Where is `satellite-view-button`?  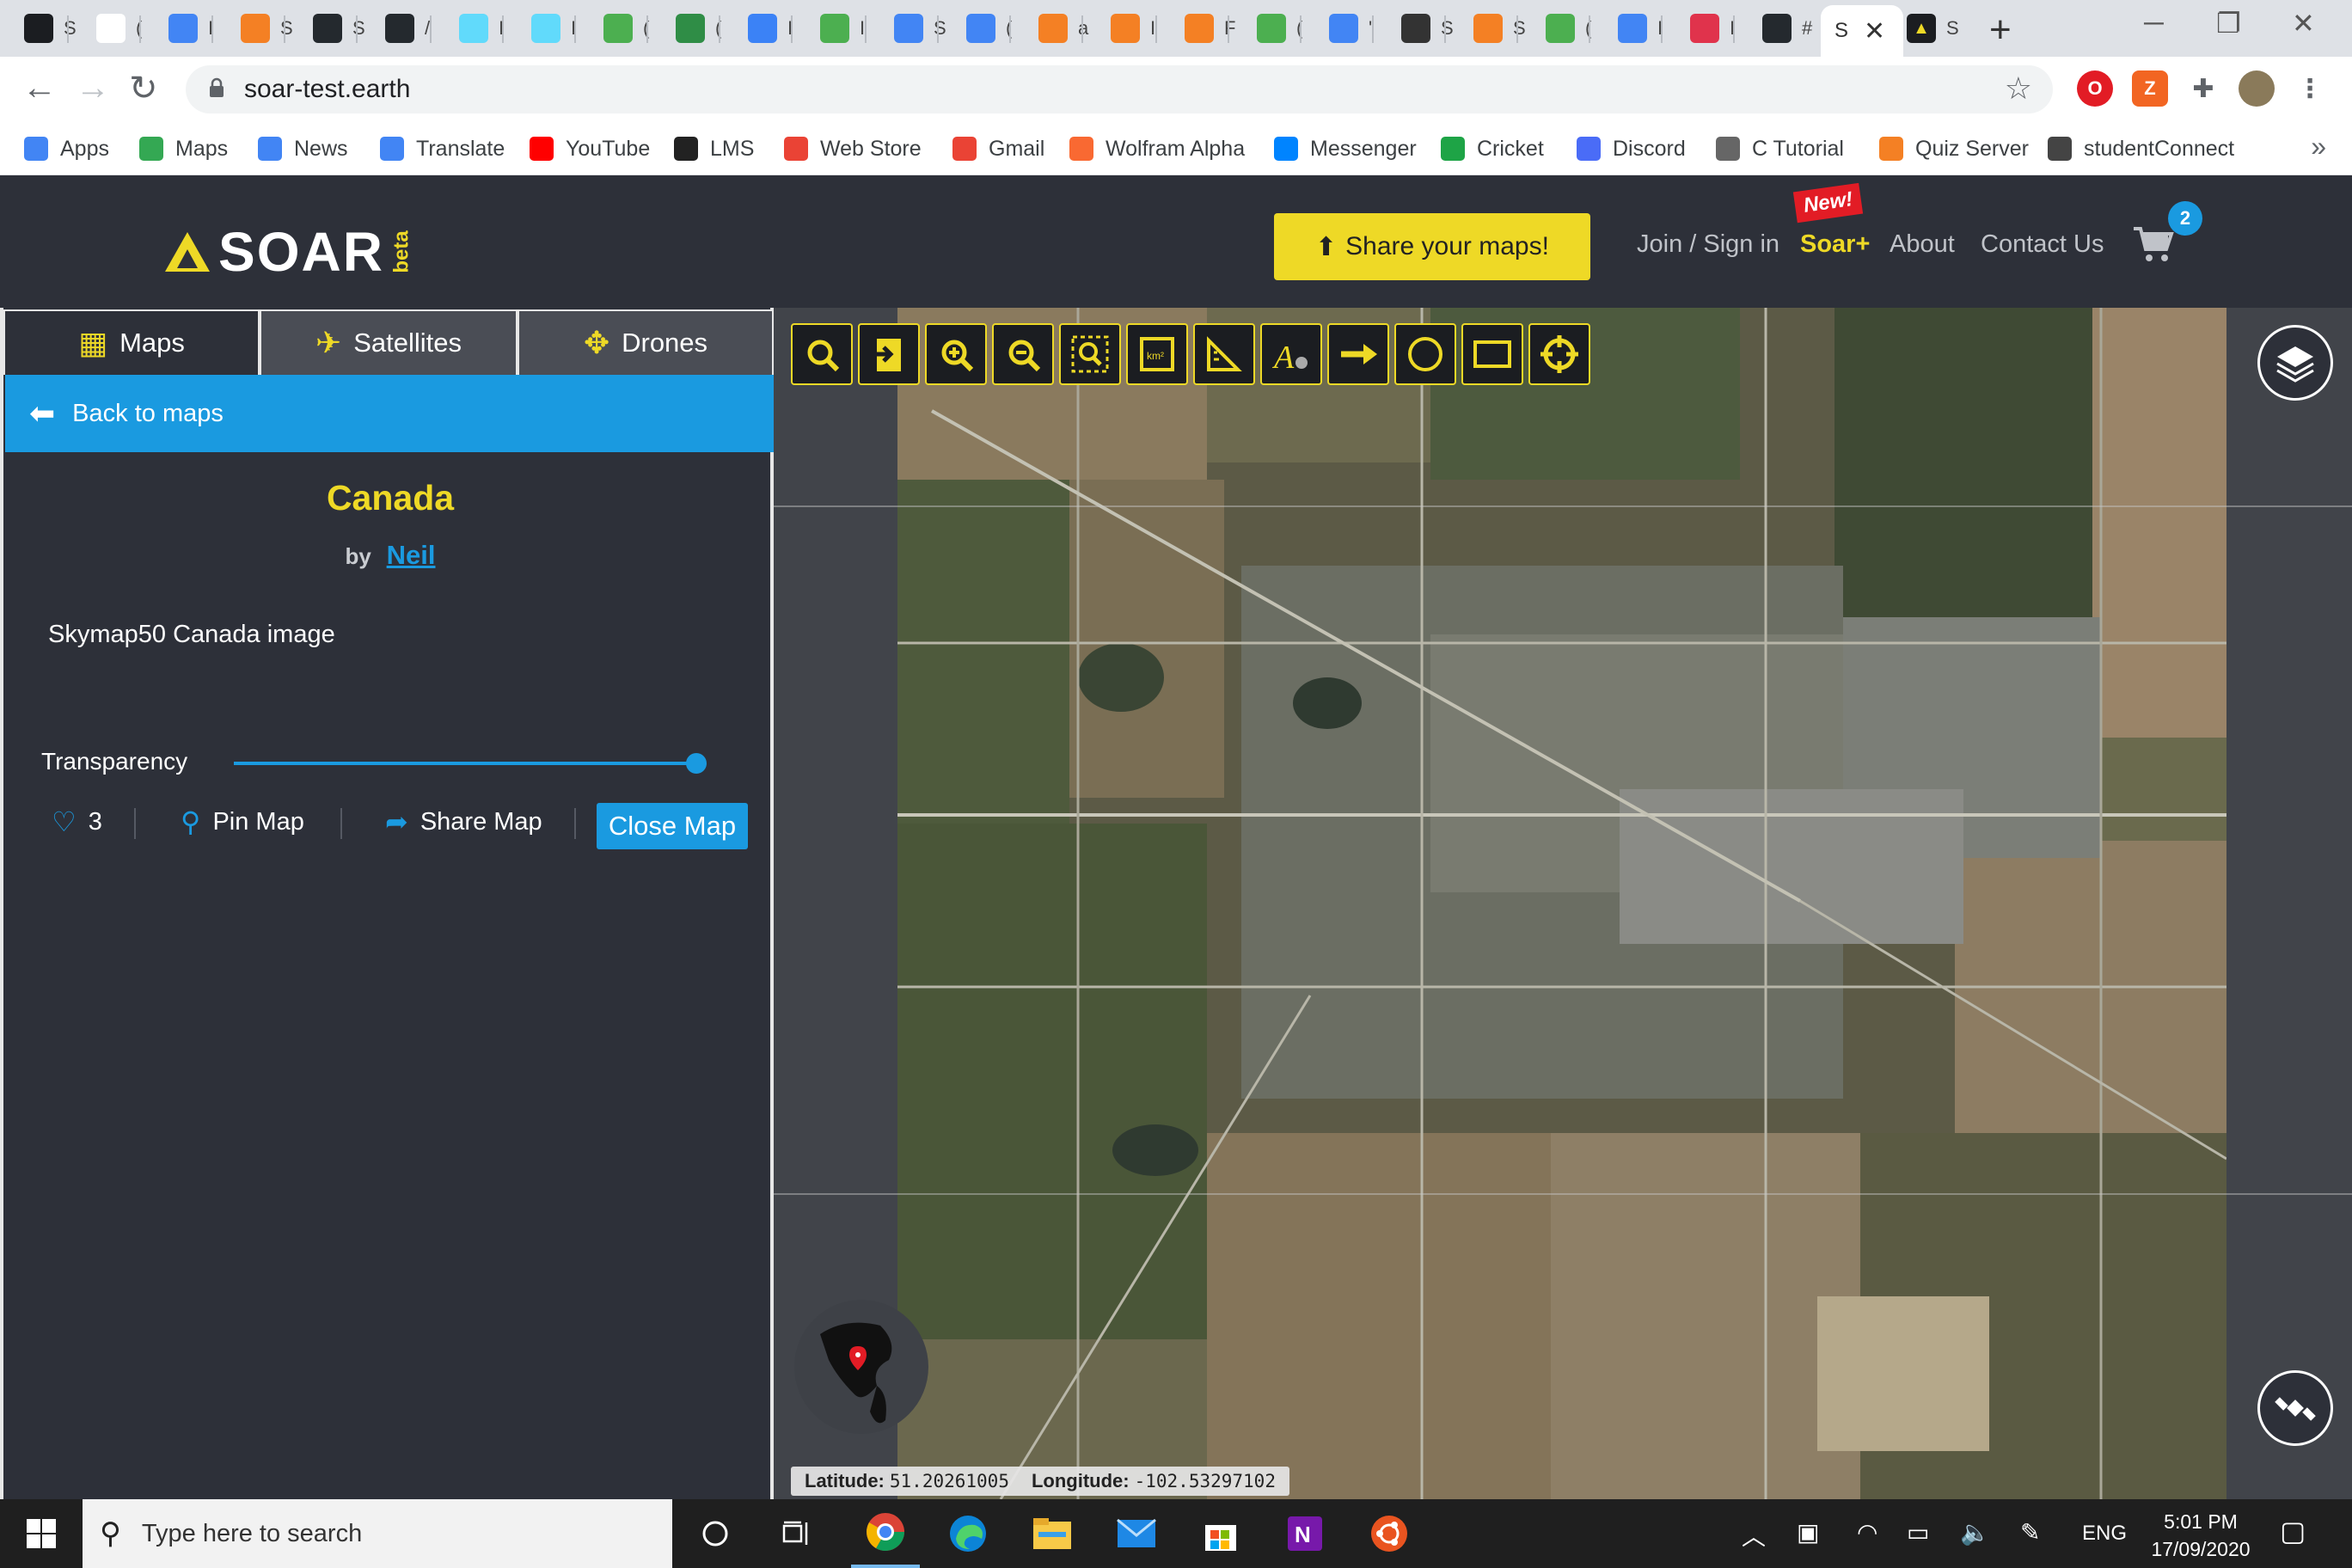
satellite-view-button is located at coordinates (2295, 1408).